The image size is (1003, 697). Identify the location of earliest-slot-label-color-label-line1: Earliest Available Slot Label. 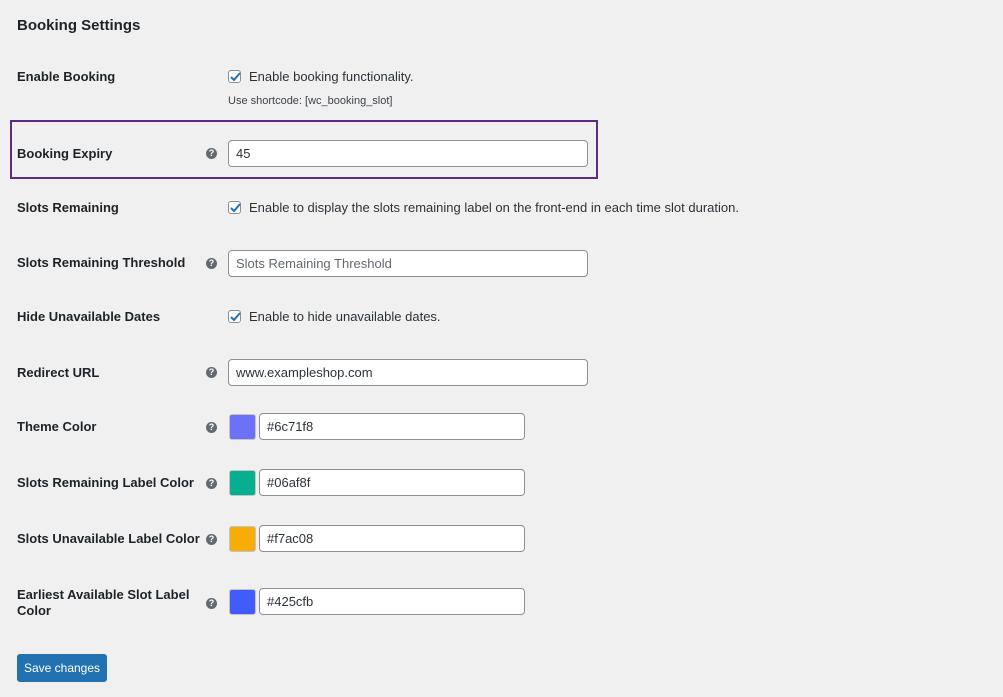
(103, 594).